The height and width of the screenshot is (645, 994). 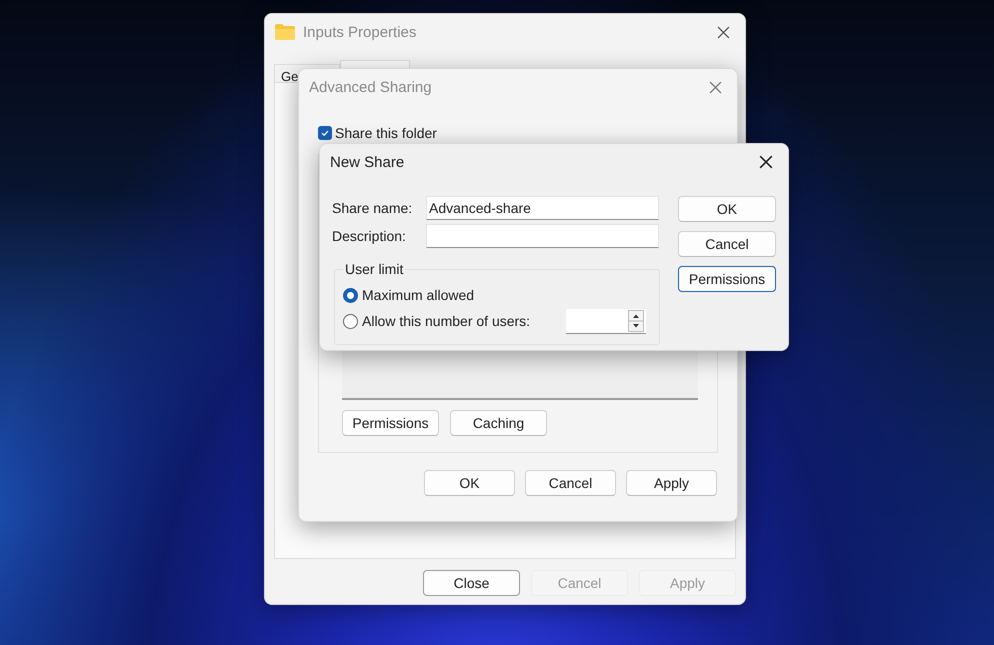 I want to click on dialog-button: Caching, so click(x=498, y=423).